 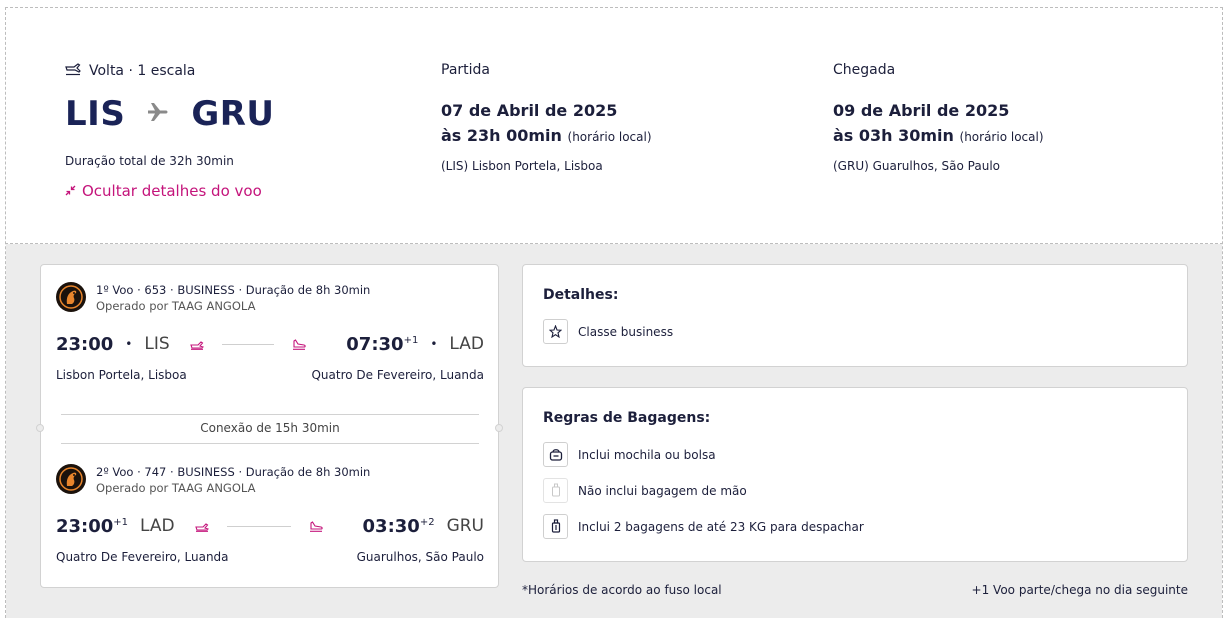 What do you see at coordinates (555, 454) in the screenshot?
I see `backpack-icon` at bounding box center [555, 454].